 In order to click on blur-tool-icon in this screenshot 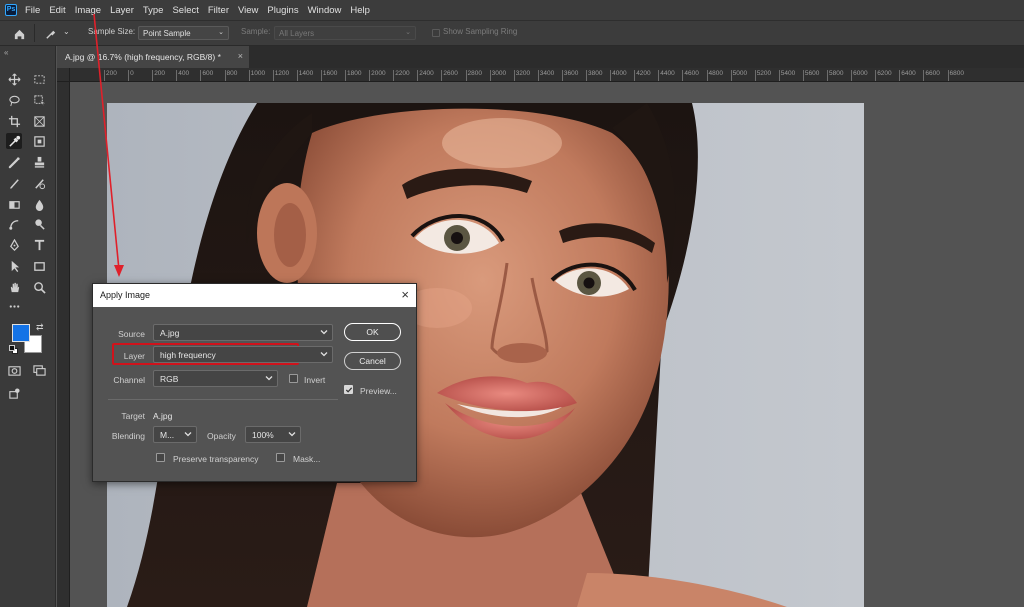, I will do `click(39, 204)`.